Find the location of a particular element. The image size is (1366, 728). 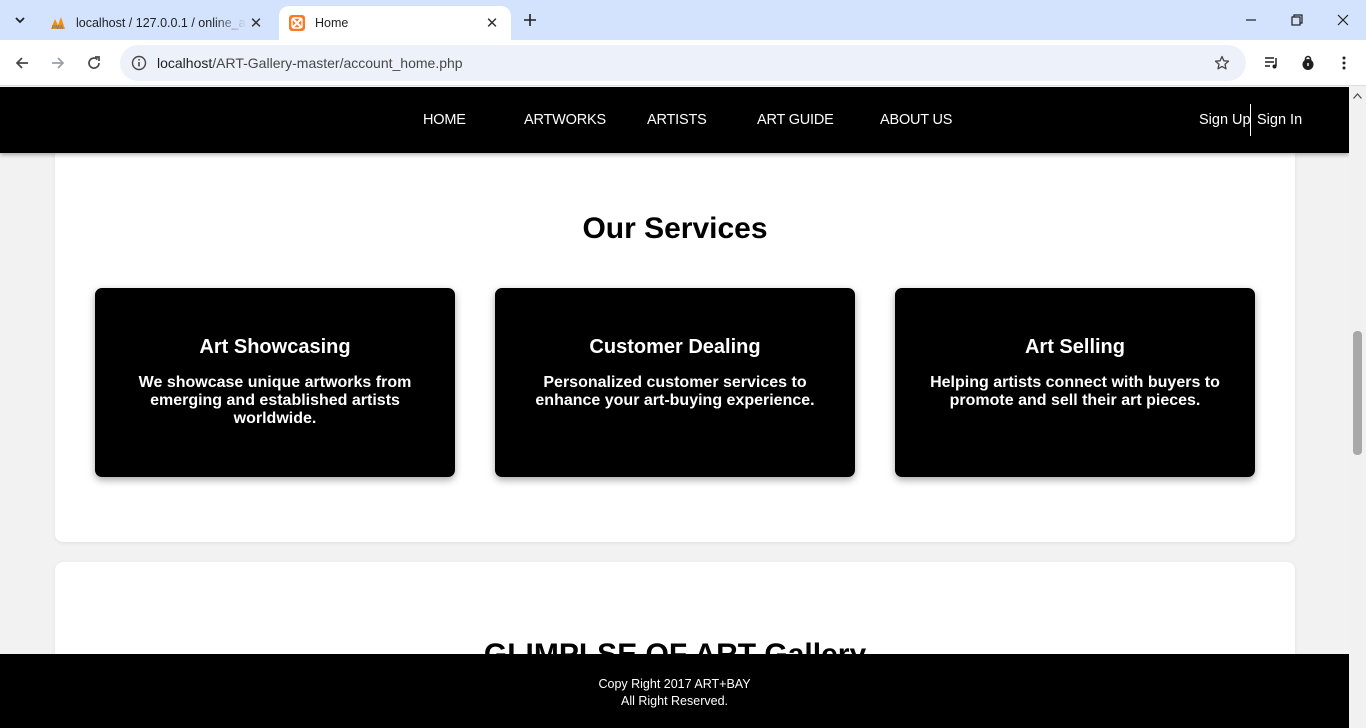

arrow-right-icon is located at coordinates (58, 63).